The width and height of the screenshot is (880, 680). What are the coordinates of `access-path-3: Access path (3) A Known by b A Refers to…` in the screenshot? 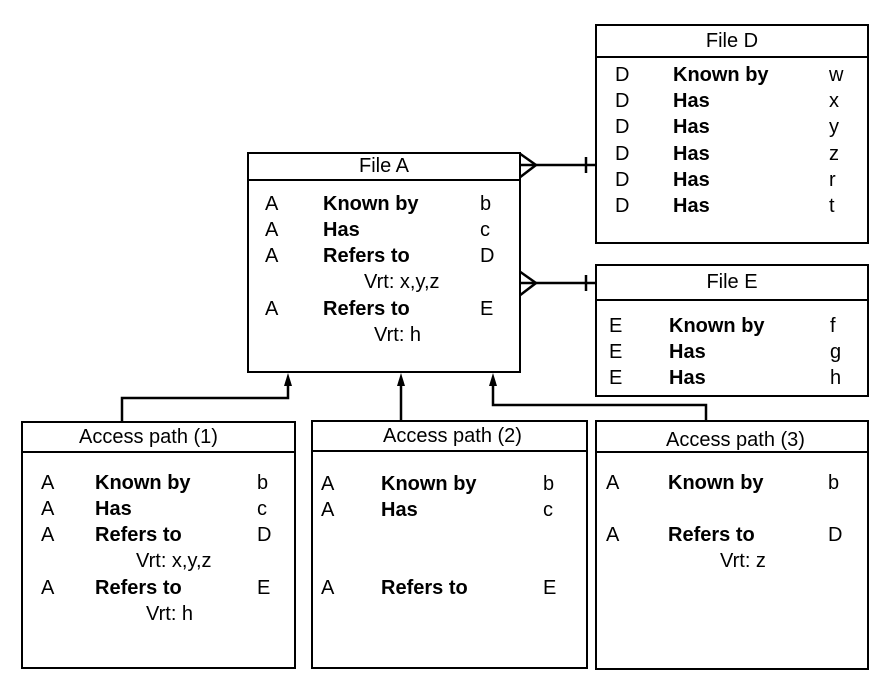 It's located at (732, 545).